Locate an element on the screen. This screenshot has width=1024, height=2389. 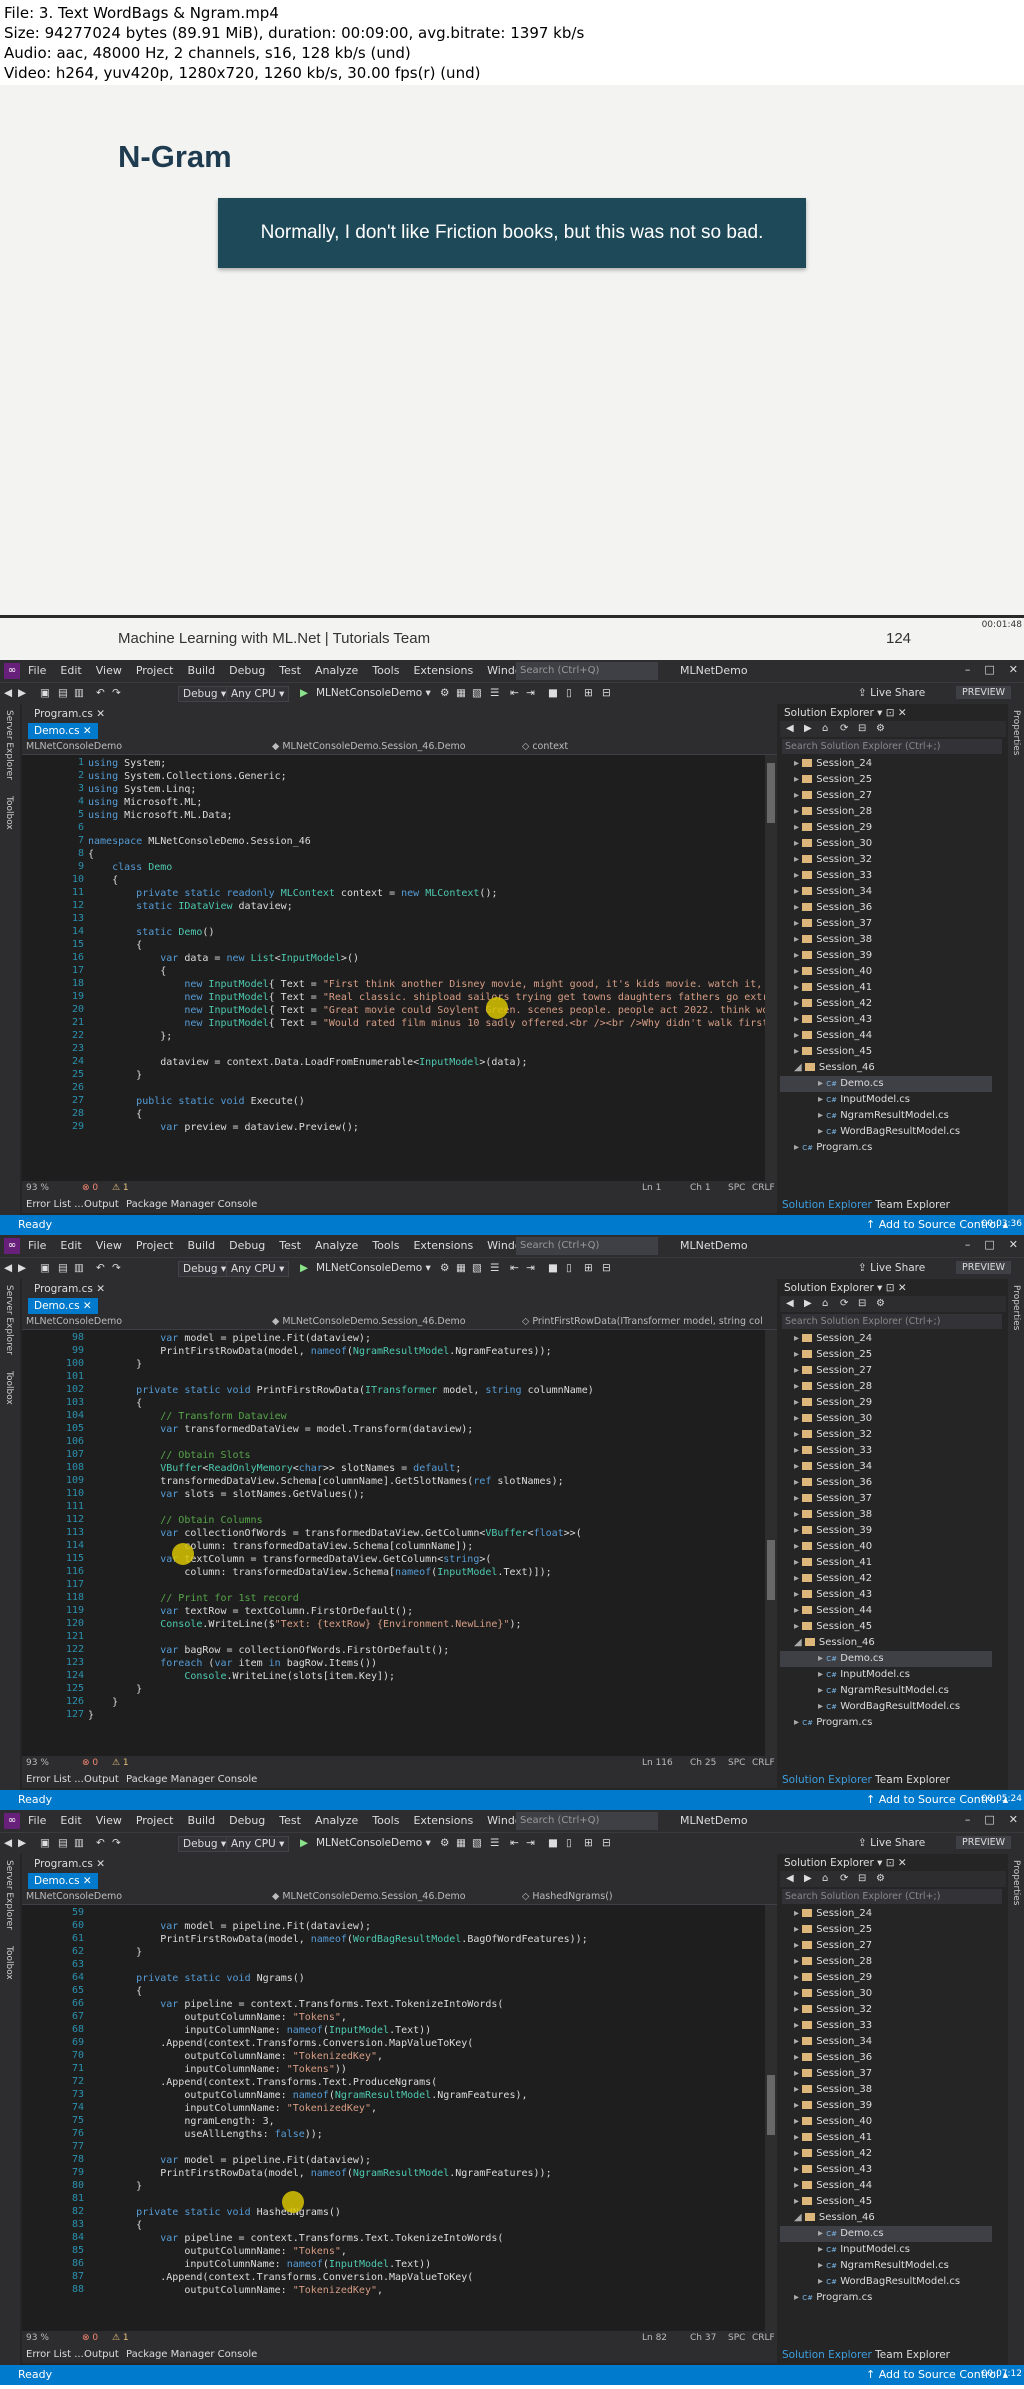
toolbar-tool-icon: ☰ is located at coordinates (494, 1268).